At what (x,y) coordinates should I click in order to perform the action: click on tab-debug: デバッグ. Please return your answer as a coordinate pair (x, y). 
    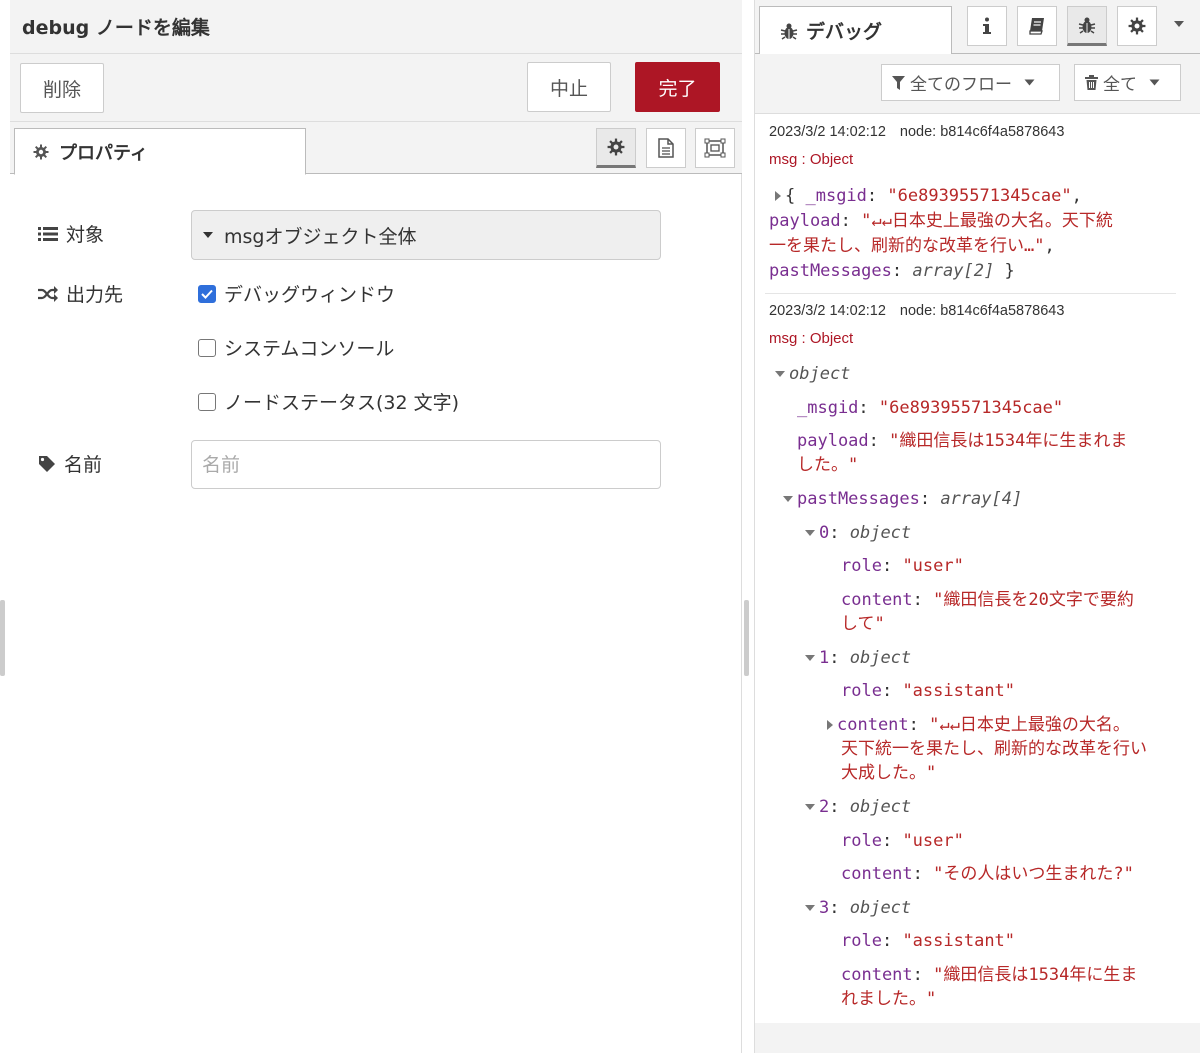
    Looking at the image, I should click on (855, 30).